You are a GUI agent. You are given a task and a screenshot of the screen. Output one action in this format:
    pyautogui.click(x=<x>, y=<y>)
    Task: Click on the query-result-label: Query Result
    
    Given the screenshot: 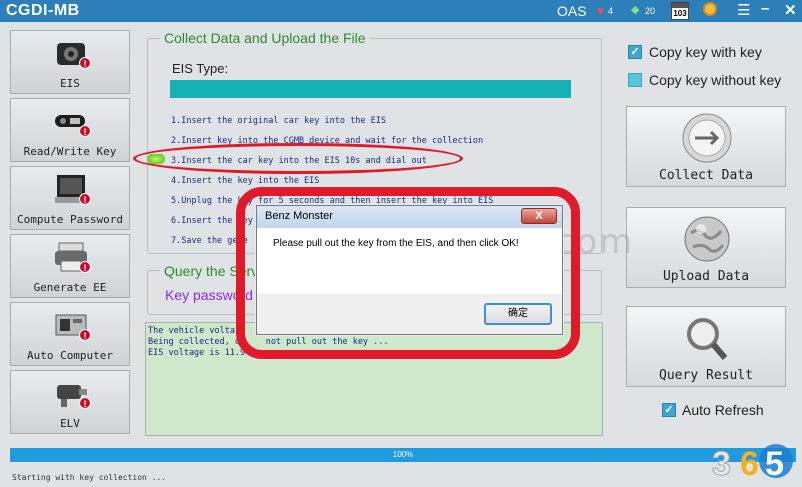 What is the action you would take?
    pyautogui.click(x=706, y=375)
    